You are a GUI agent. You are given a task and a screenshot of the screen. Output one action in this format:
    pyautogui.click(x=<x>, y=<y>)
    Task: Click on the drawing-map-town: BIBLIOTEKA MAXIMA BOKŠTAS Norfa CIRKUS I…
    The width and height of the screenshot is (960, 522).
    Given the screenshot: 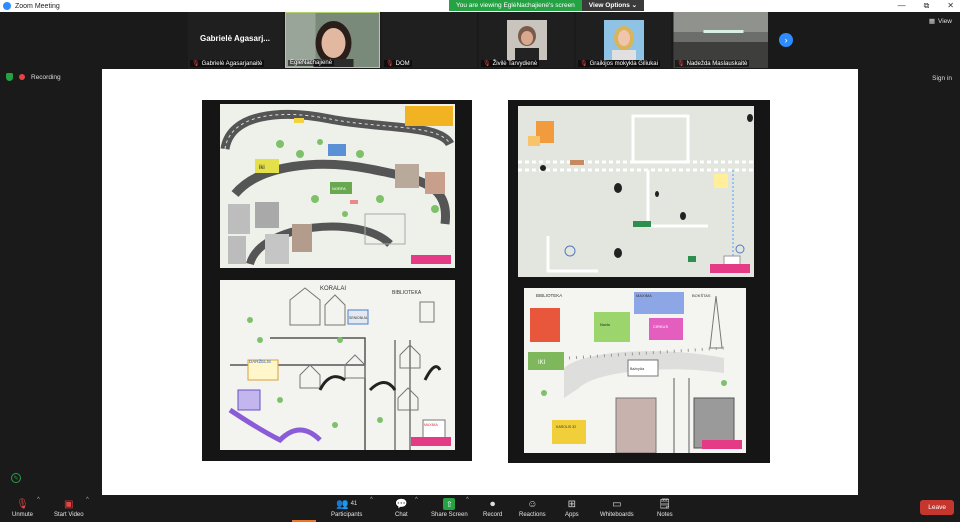 What is the action you would take?
    pyautogui.click(x=635, y=370)
    